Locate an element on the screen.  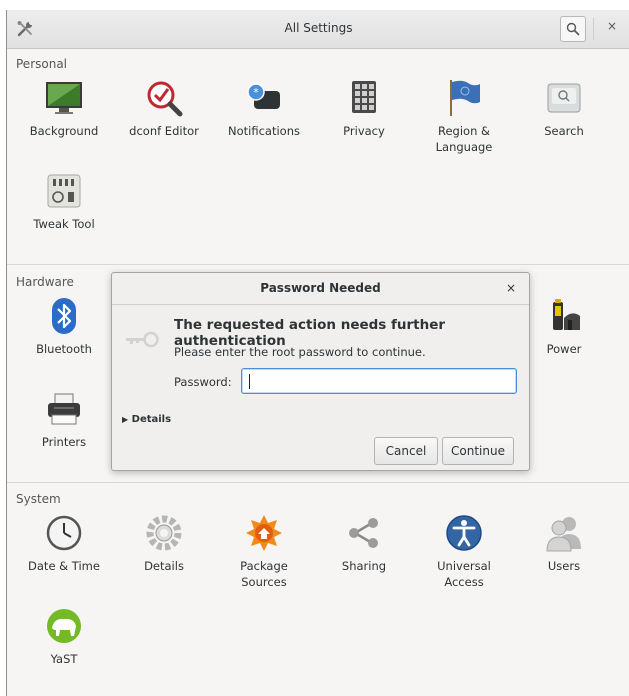
header-bar: All Settings × is located at coordinates (318, 29).